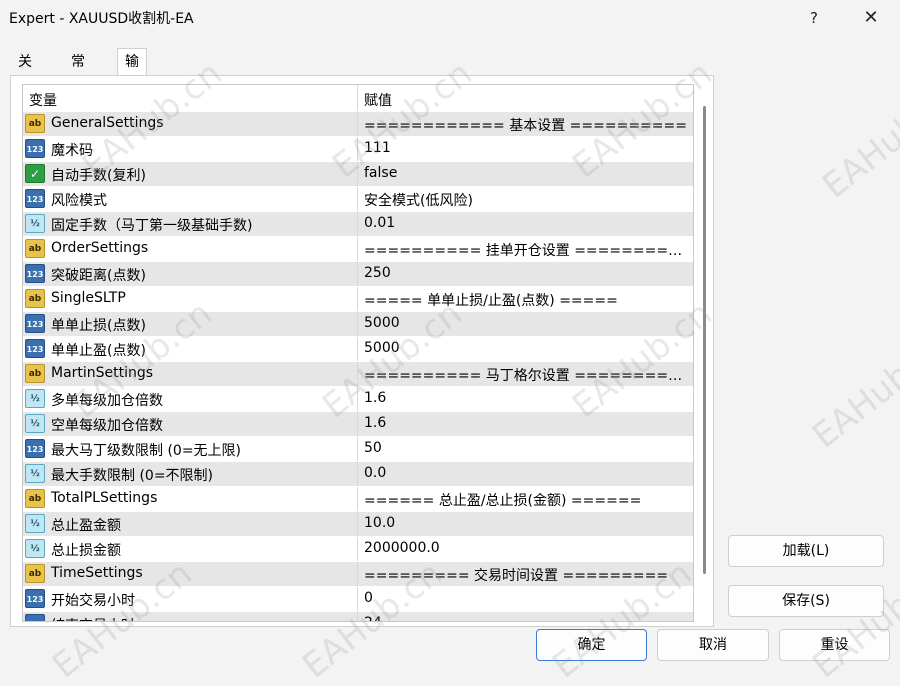 This screenshot has height=686, width=900. I want to click on parameter-value: 50, so click(527, 448).